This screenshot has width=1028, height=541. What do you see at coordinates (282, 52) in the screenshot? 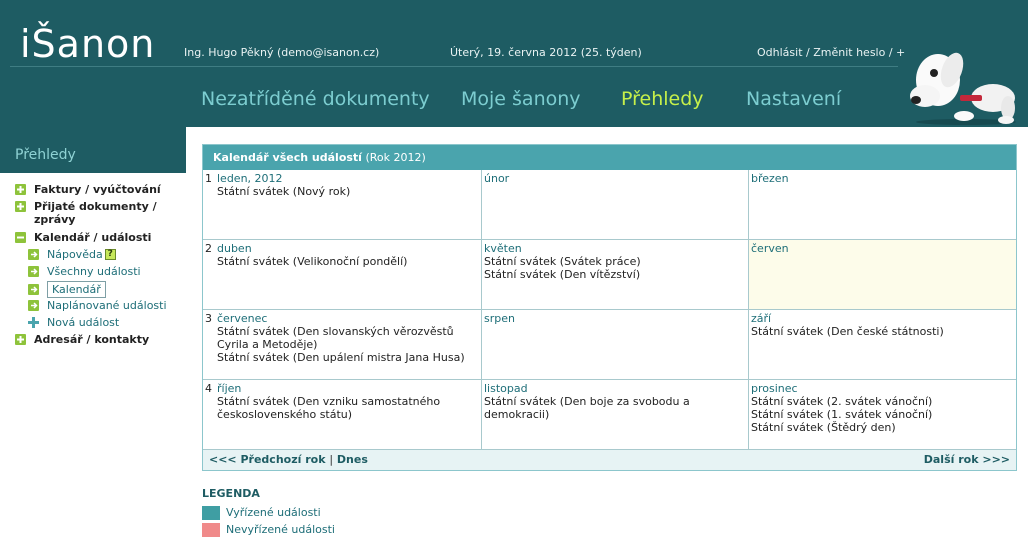
I see `user-info: Ing. Hugo Pěkný (demo@isanon.cz)` at bounding box center [282, 52].